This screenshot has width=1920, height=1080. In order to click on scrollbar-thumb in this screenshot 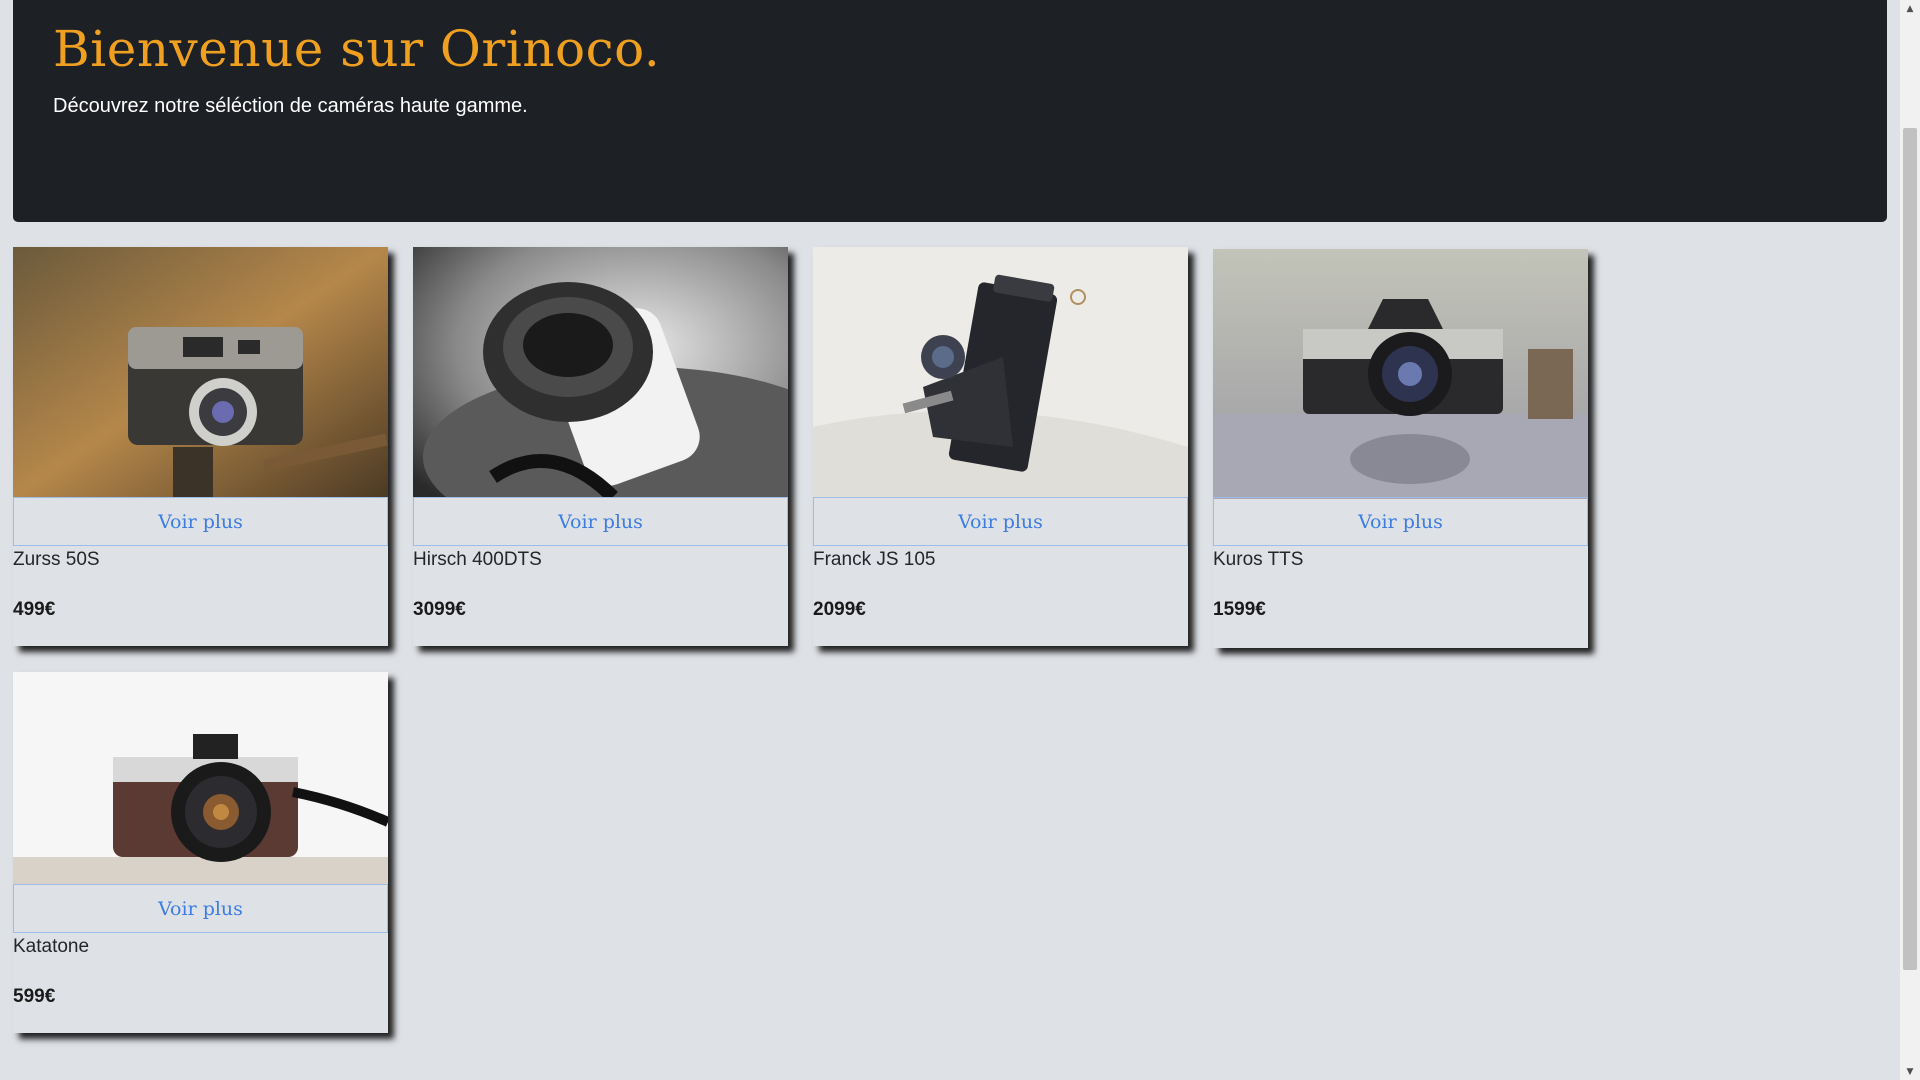, I will do `click(1910, 549)`.